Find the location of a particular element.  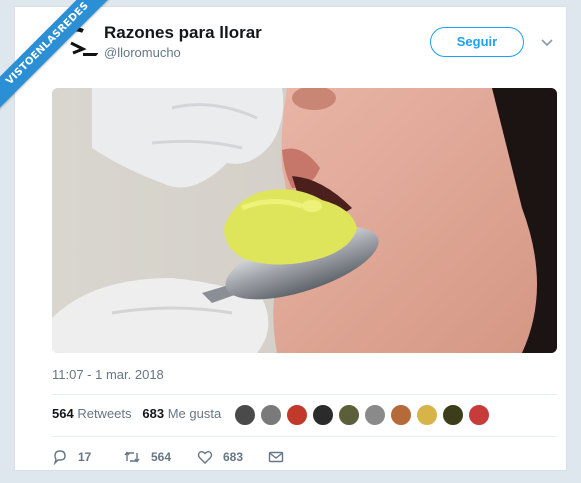

chevron-down-icon is located at coordinates (547, 42).